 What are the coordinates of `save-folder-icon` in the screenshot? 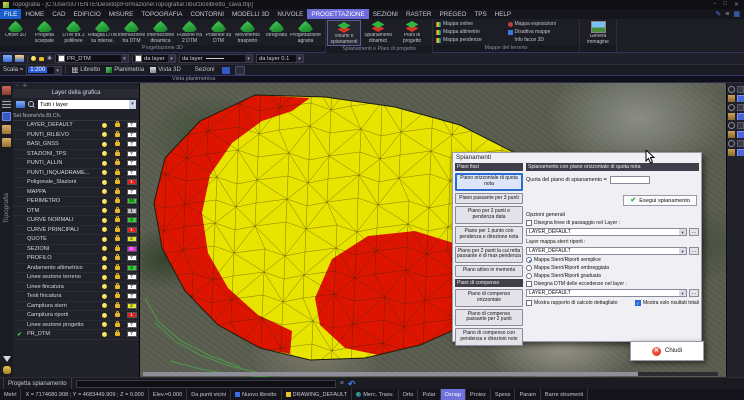 It's located at (19, 58).